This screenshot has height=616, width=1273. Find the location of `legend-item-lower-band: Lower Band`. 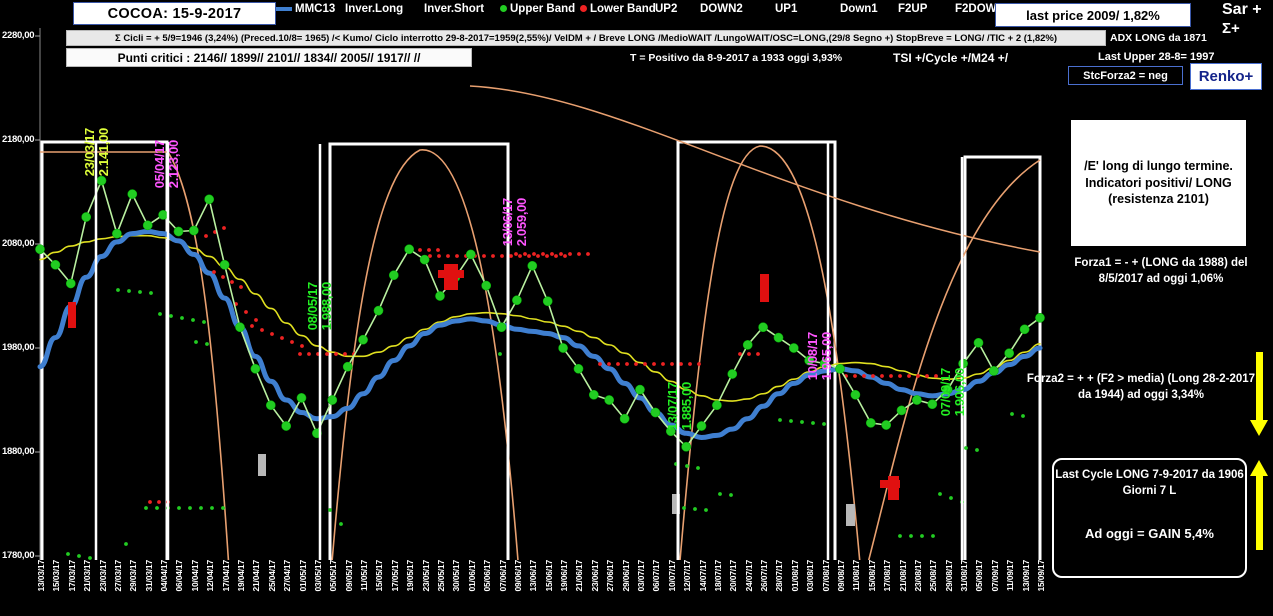

legend-item-lower-band: Lower Band is located at coordinates (618, 9).